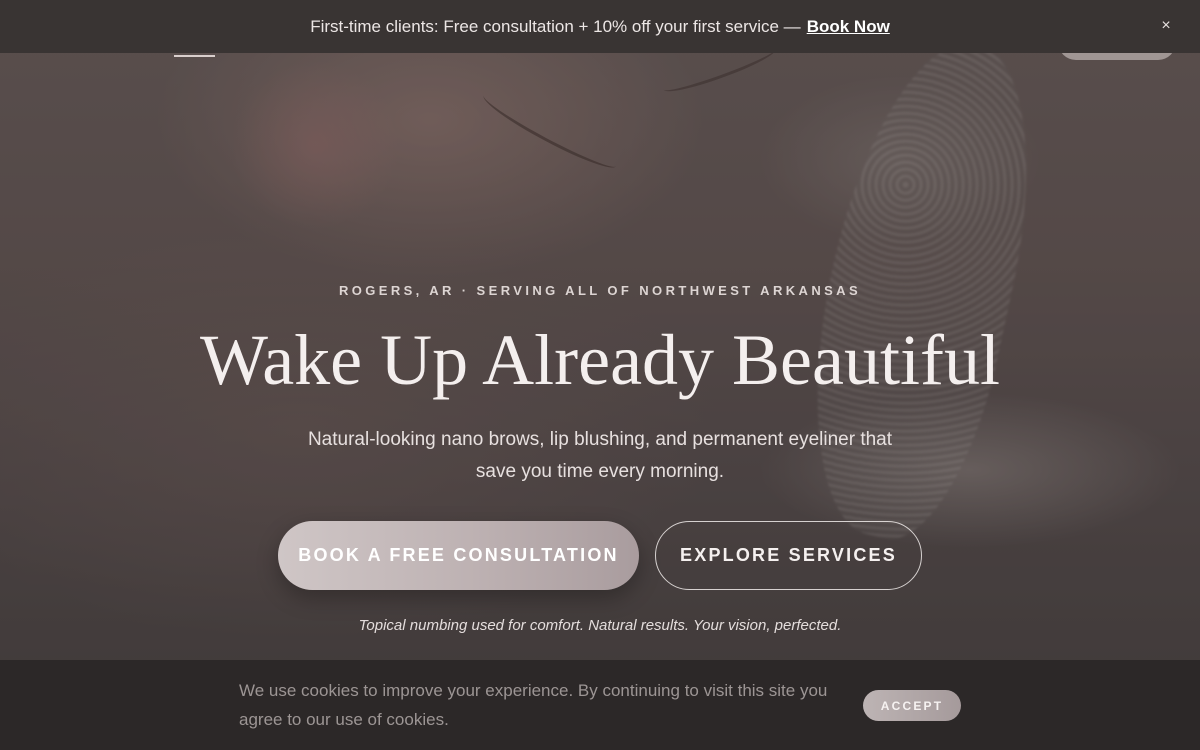 The width and height of the screenshot is (1200, 750). Describe the element at coordinates (912, 705) in the screenshot. I see `cookie-accept-button: ACCEPT` at that location.